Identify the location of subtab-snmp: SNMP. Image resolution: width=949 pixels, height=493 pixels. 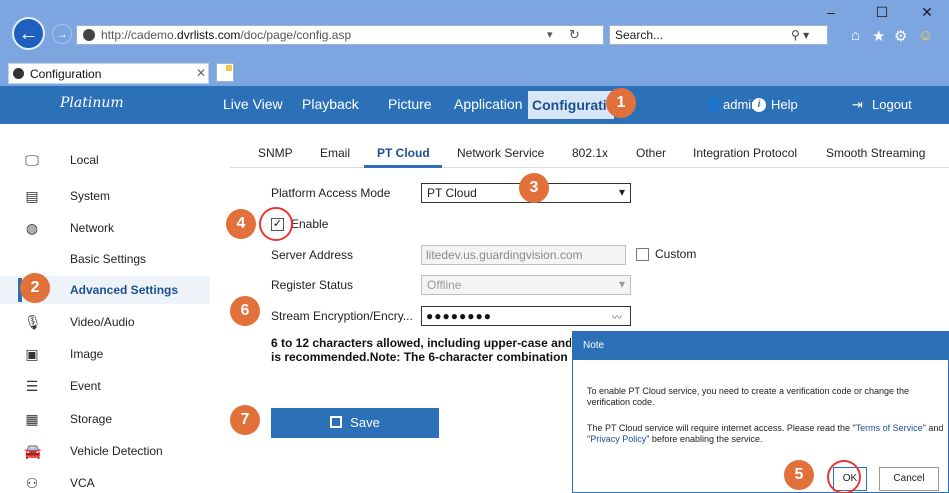
(275, 153).